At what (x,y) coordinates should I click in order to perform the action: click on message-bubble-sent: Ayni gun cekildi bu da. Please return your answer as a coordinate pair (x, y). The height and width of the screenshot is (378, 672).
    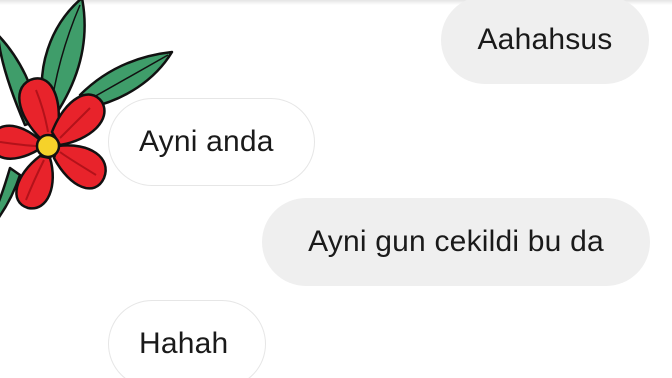
    Looking at the image, I should click on (456, 242).